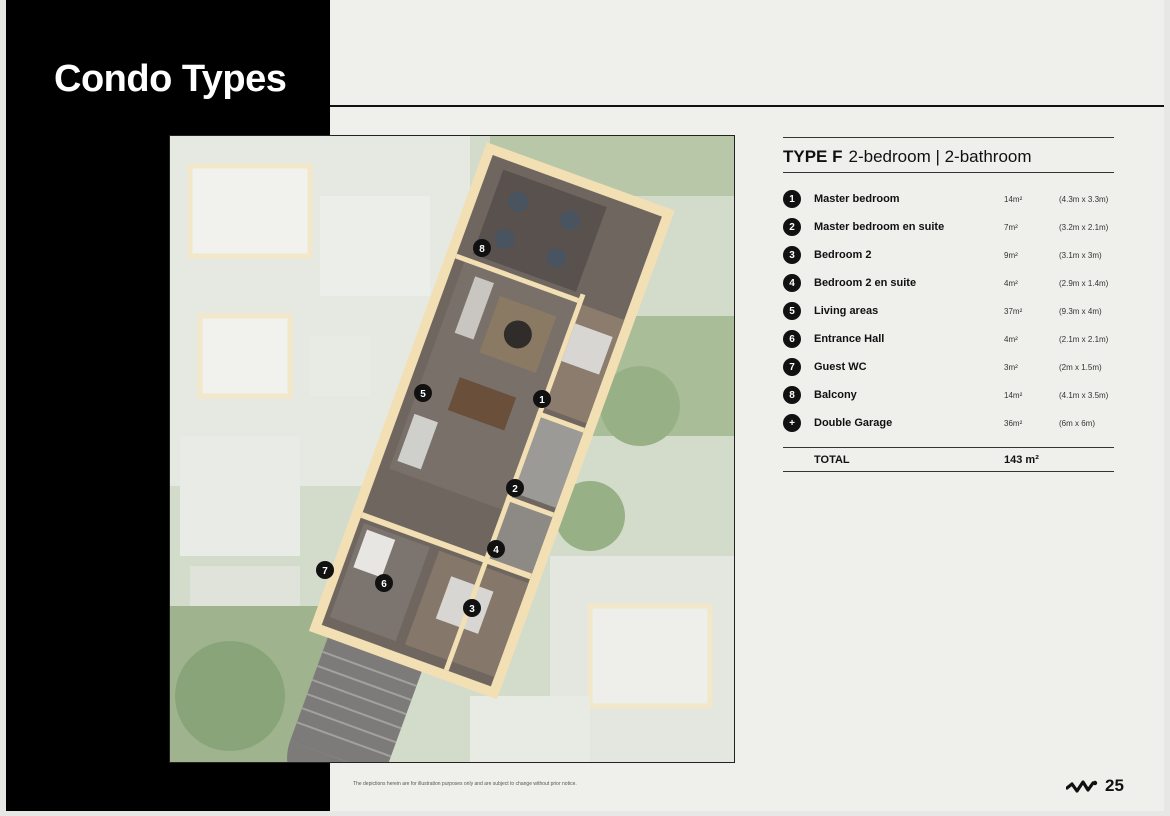  What do you see at coordinates (853, 423) in the screenshot?
I see `room-name: Double Garage` at bounding box center [853, 423].